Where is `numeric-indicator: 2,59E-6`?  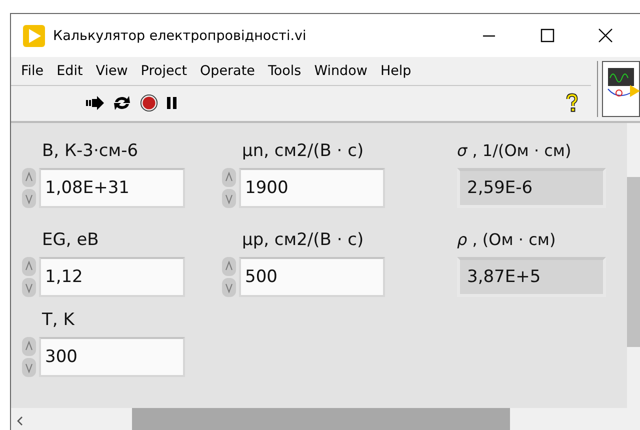
numeric-indicator: 2,59E-6 is located at coordinates (531, 188).